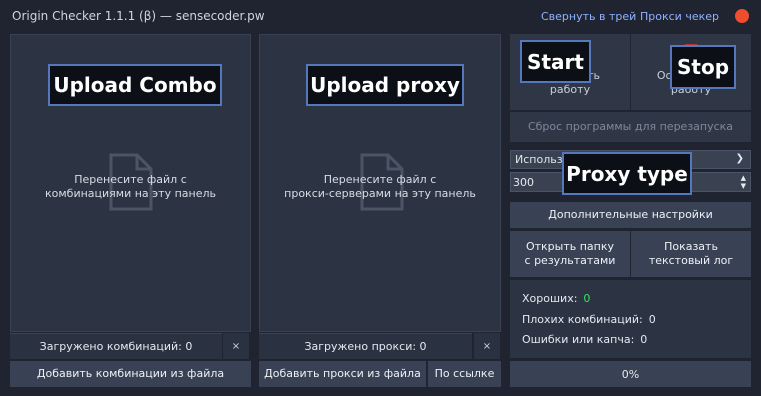 Image resolution: width=761 pixels, height=396 pixels. Describe the element at coordinates (556, 298) in the screenshot. I see `good-count: Хороших: 0` at that location.